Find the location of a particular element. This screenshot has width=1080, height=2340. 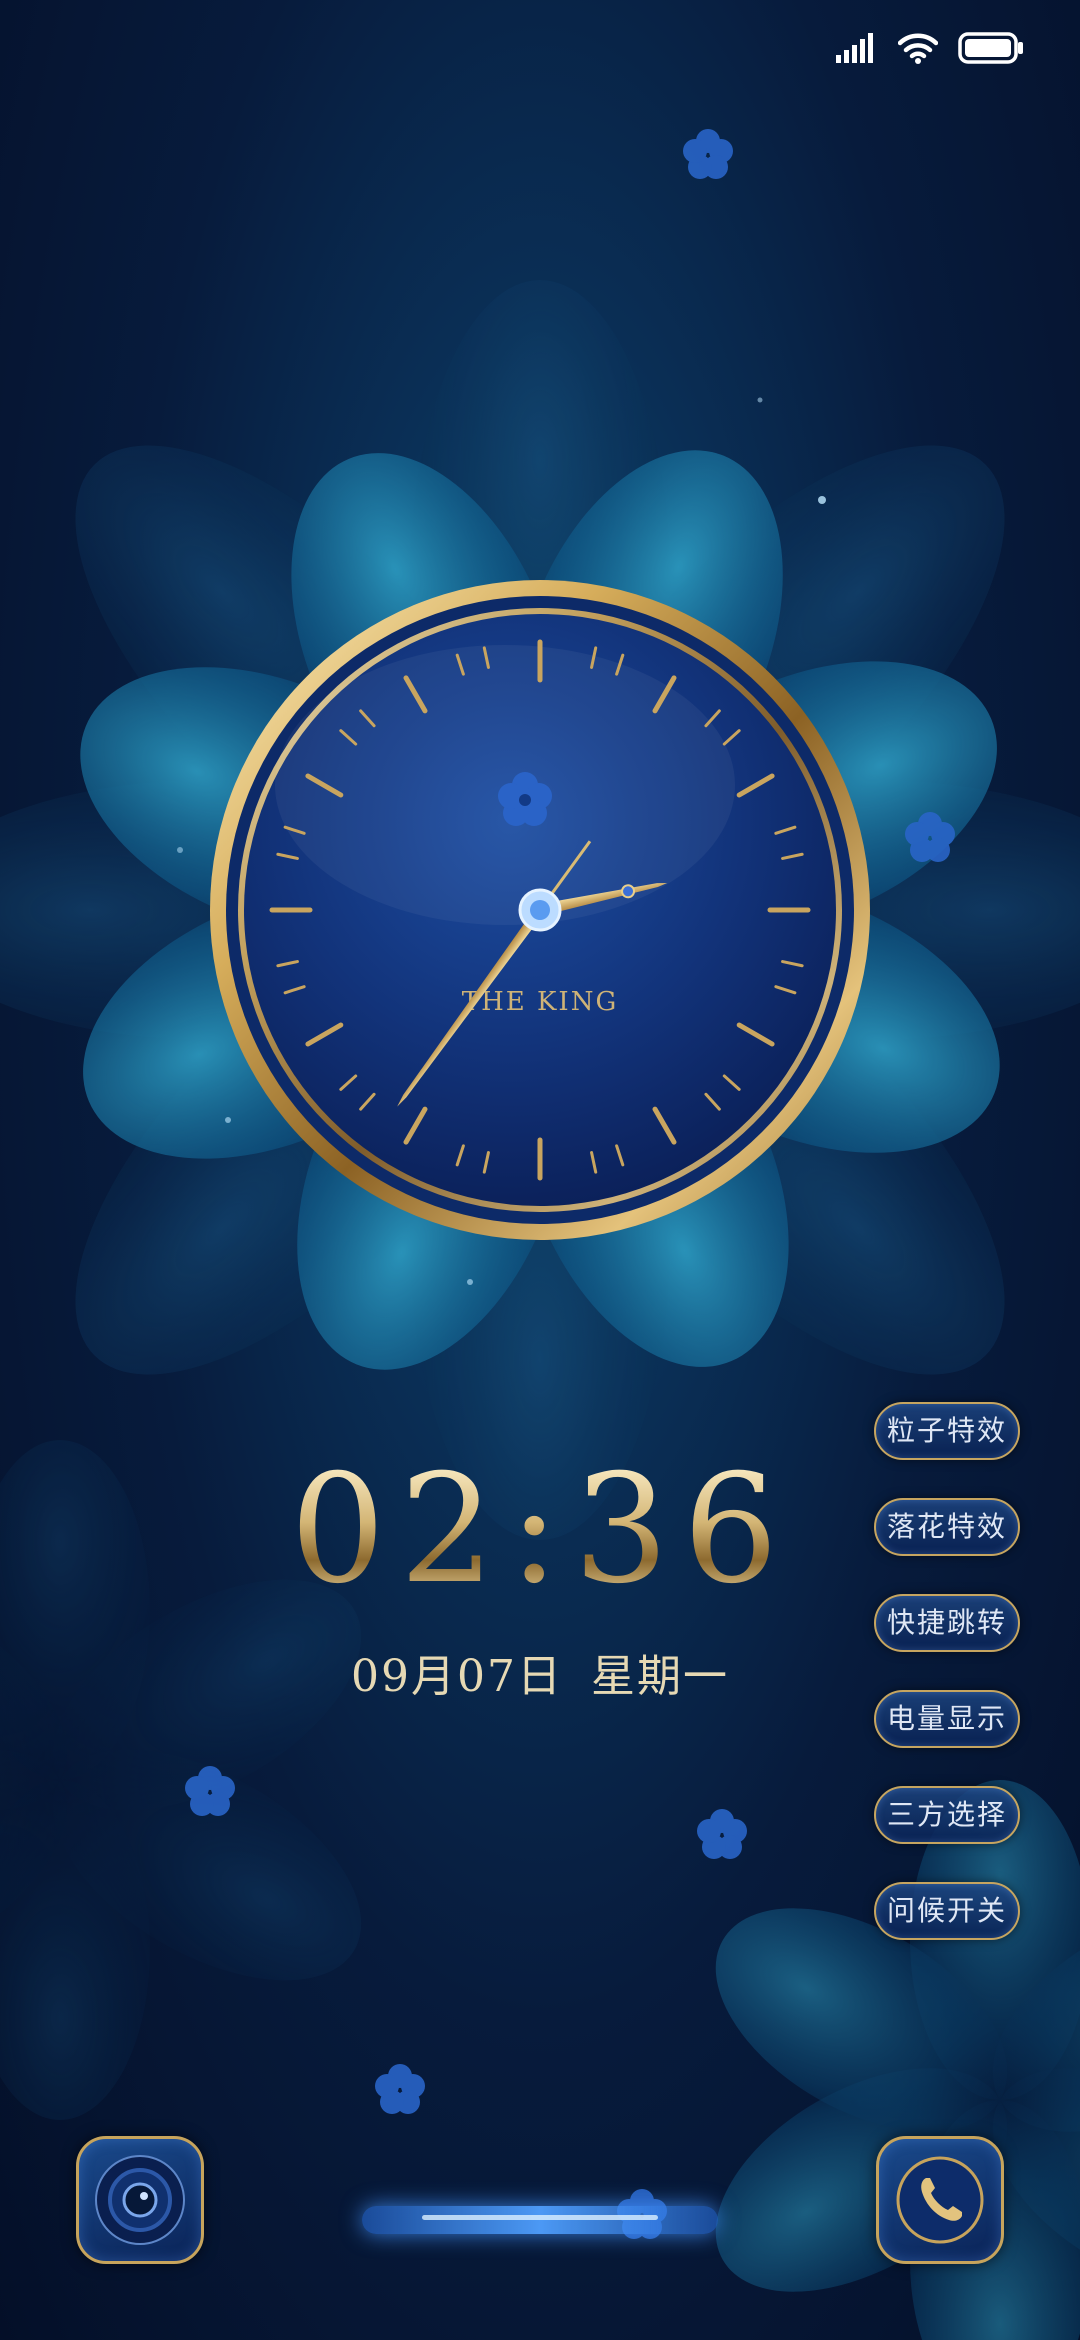

greeting-toggle-button: 问候开关 is located at coordinates (947, 1911).